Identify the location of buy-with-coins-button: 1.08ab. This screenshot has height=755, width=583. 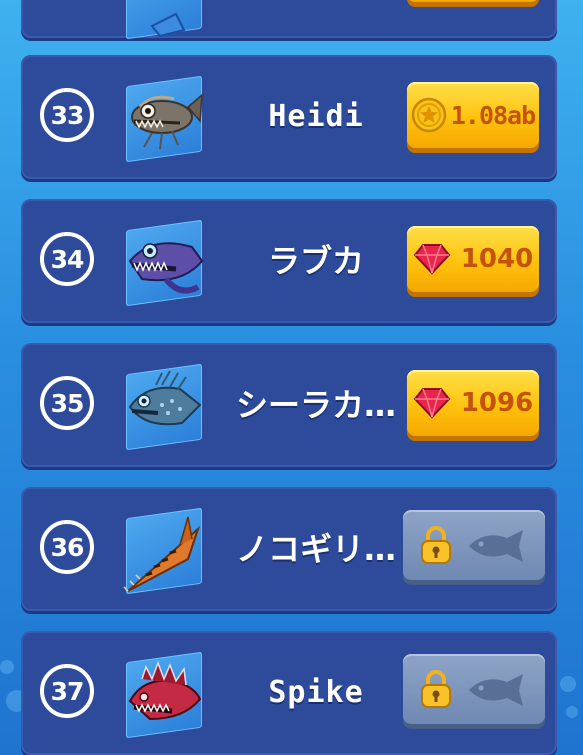
(473, 115).